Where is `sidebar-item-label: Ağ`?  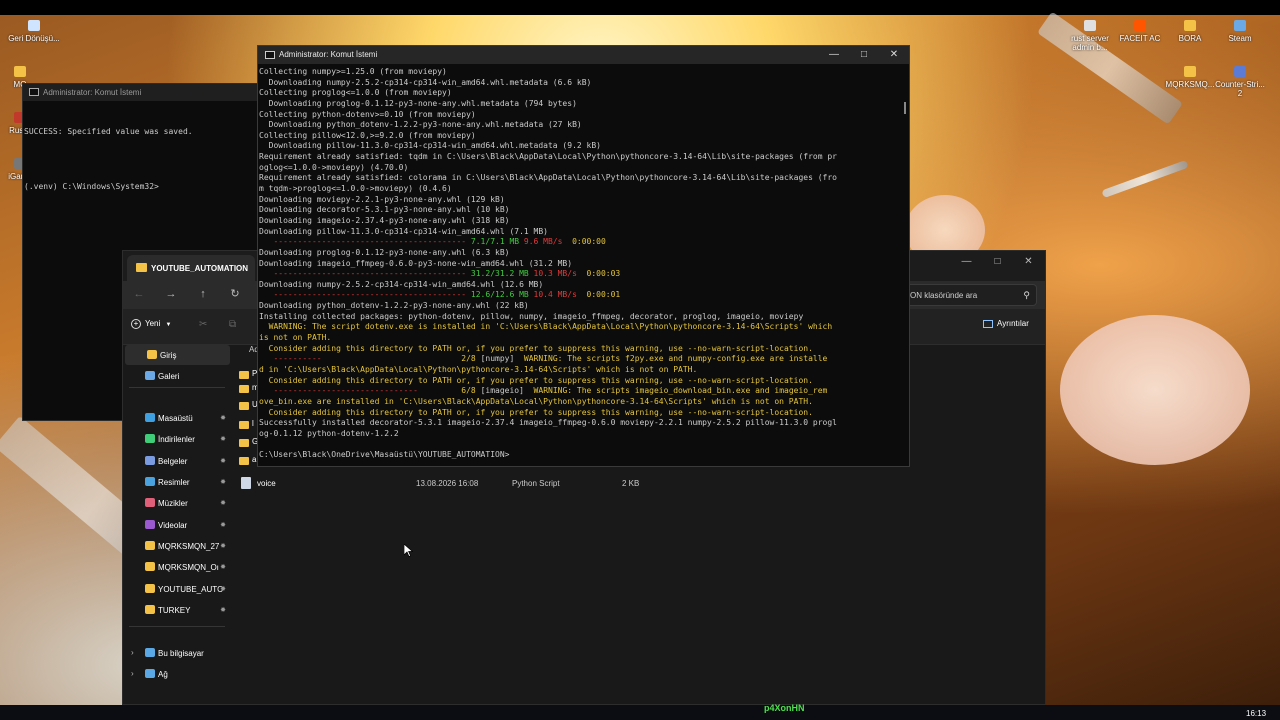
sidebar-item-label: Ağ is located at coordinates (163, 674).